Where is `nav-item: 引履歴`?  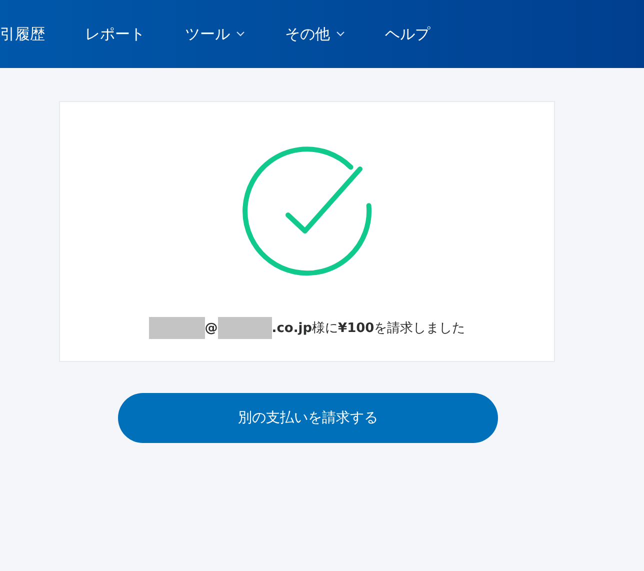 nav-item: 引履歴 is located at coordinates (22, 34).